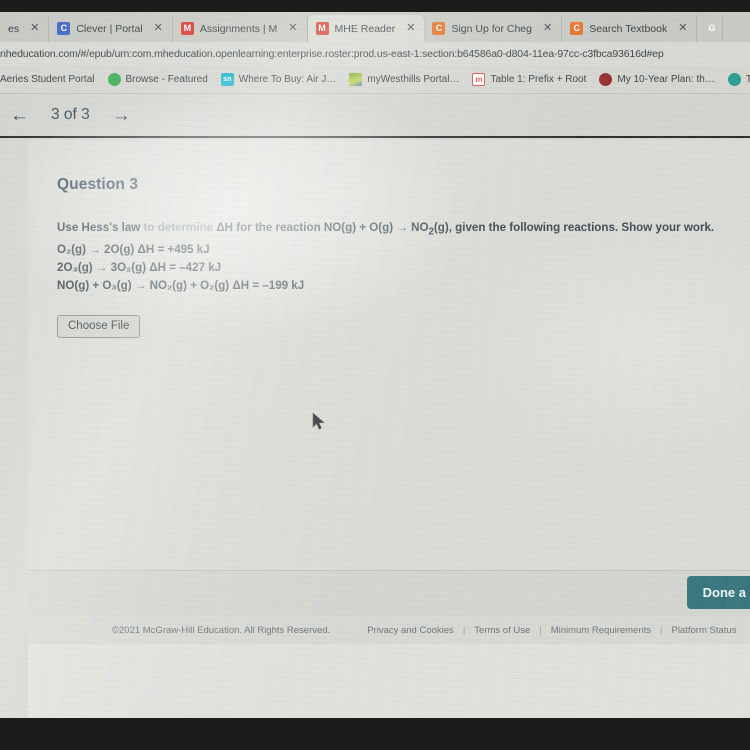 The image size is (750, 750). I want to click on maroon-circle-icon, so click(606, 79).